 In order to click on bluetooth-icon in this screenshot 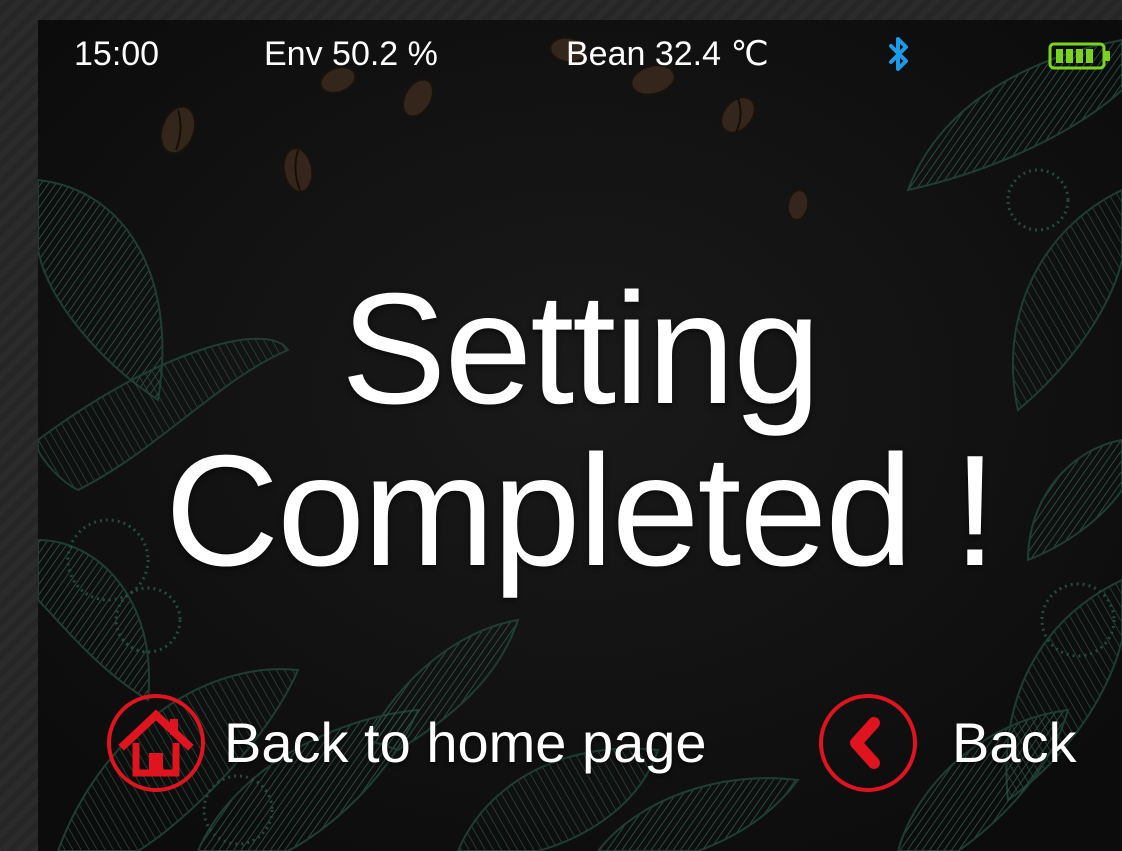, I will do `click(898, 54)`.